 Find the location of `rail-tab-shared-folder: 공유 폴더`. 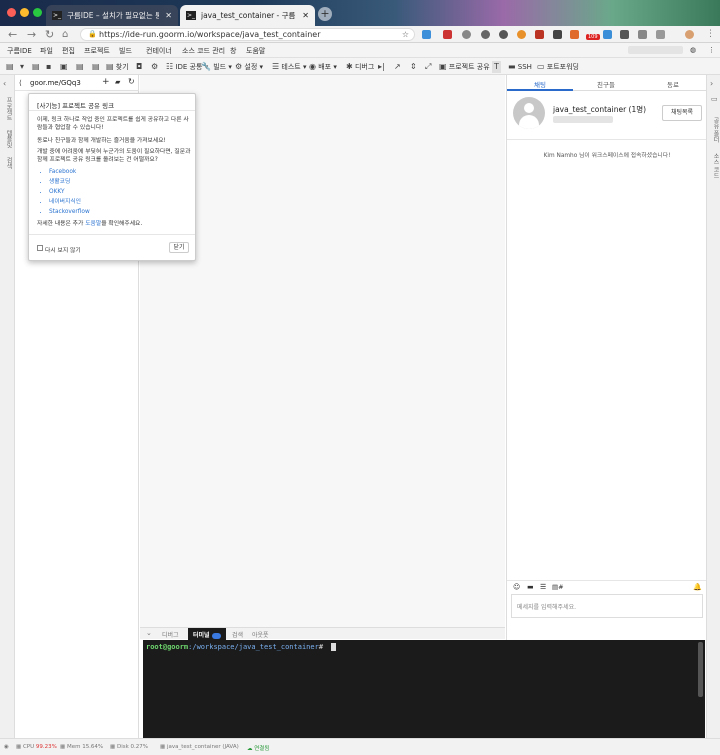

rail-tab-shared-folder: 공유 폴더 is located at coordinates (715, 130).